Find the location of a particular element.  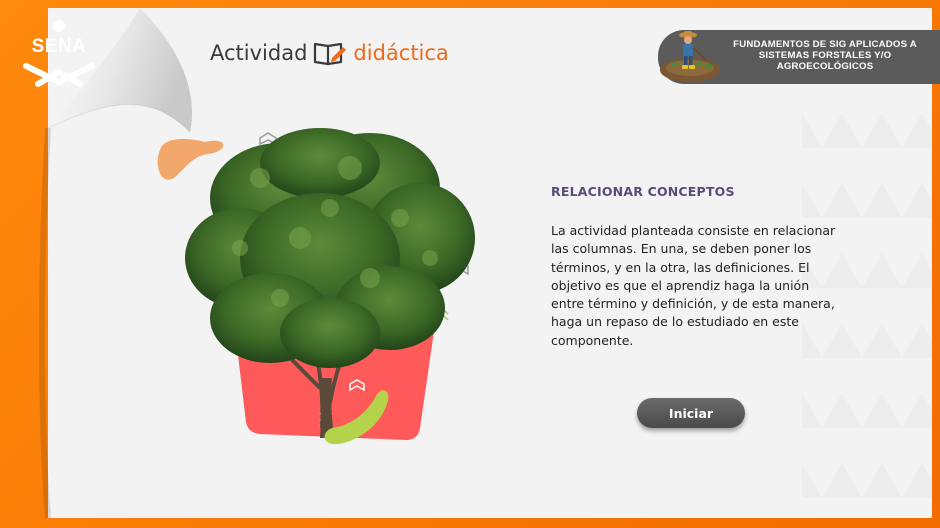

logo-text: SENA is located at coordinates (59, 46).